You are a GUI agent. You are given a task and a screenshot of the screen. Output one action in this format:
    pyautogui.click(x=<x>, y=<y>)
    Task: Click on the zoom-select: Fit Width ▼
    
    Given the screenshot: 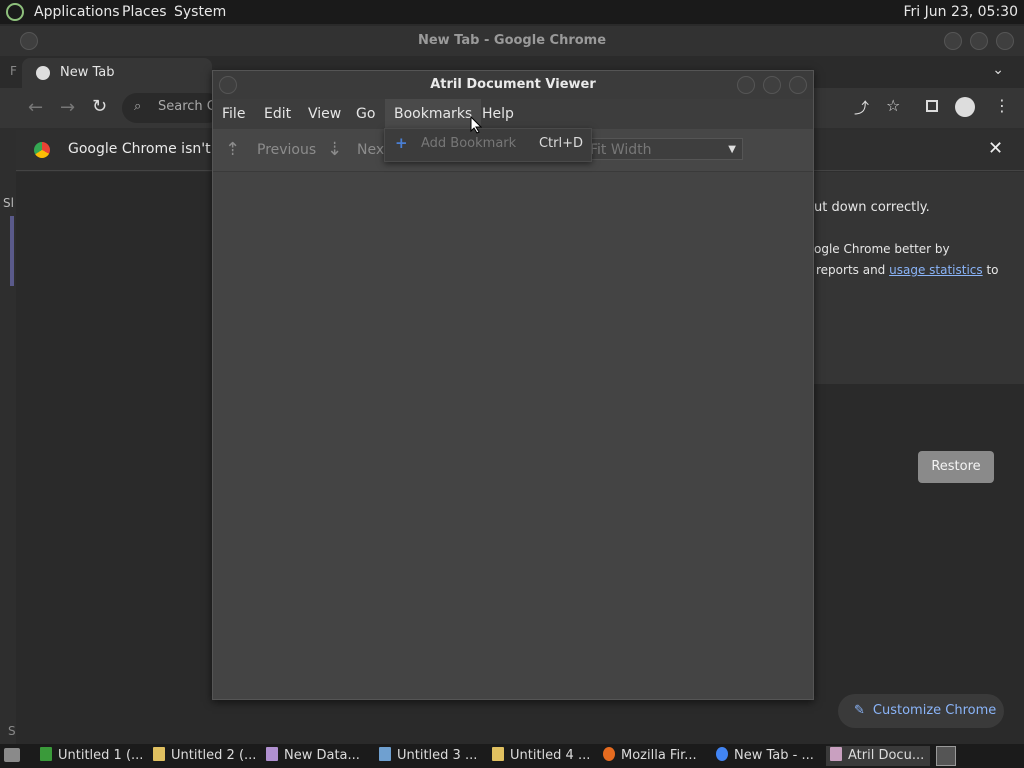 What is the action you would take?
    pyautogui.click(x=663, y=149)
    